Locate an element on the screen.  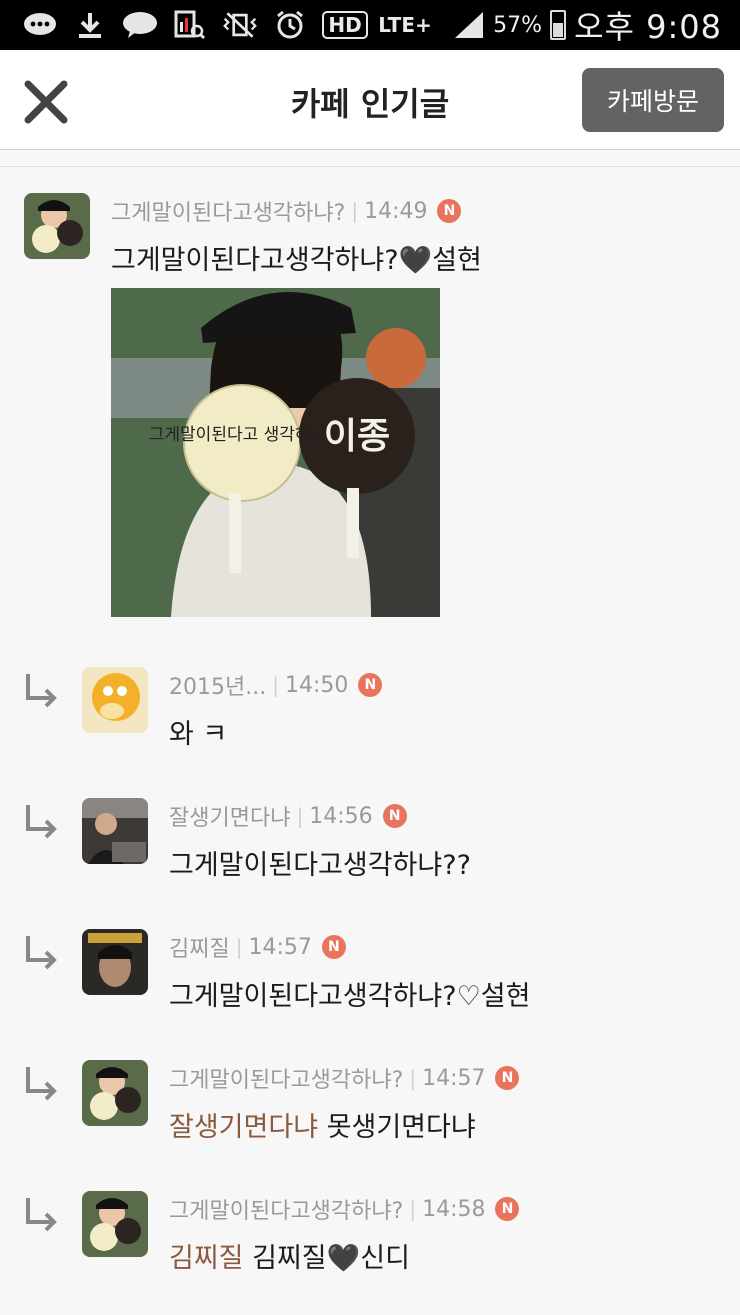
vibrate-mute-icon is located at coordinates (240, 25).